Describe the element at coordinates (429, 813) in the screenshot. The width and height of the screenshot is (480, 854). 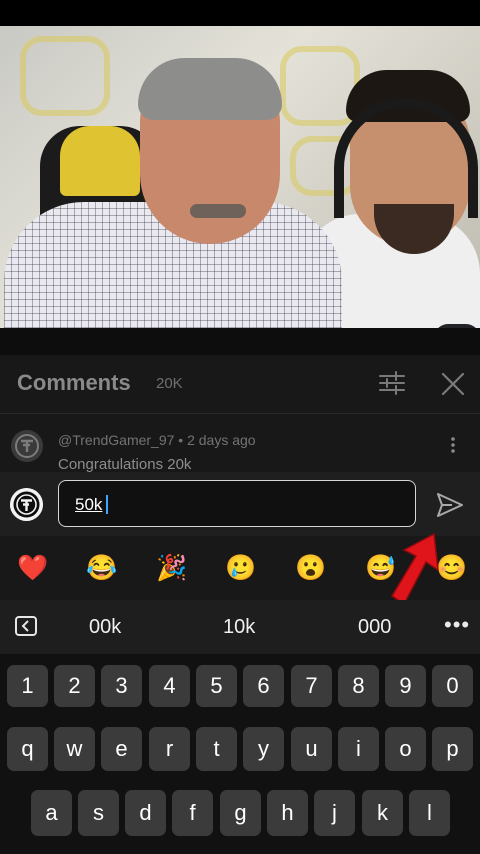
I see `key: l` at that location.